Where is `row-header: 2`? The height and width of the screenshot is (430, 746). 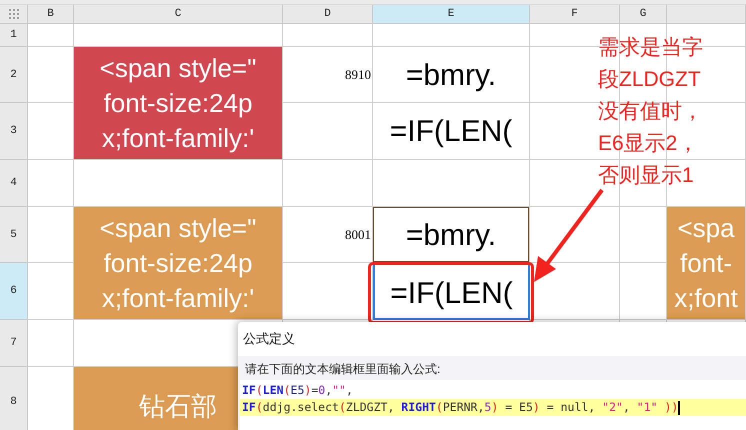 row-header: 2 is located at coordinates (14, 75).